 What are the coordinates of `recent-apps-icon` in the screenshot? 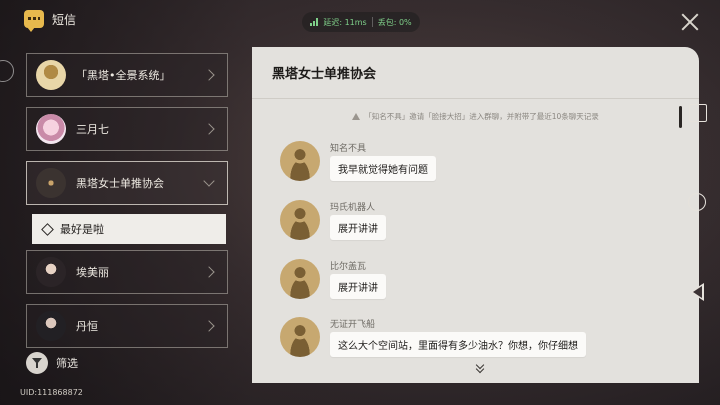 It's located at (698, 113).